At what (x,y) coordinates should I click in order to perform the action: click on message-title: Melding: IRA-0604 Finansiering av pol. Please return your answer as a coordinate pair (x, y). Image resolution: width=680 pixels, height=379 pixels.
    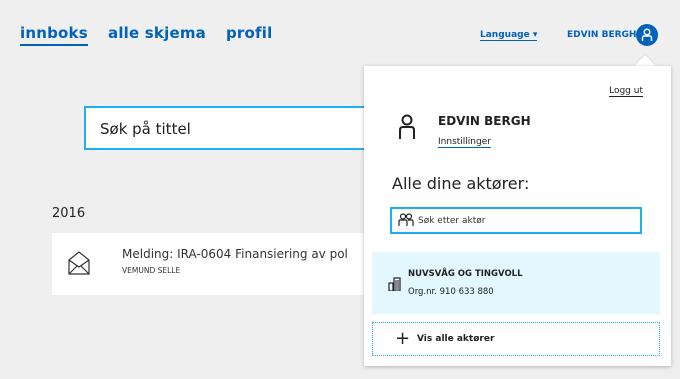
    Looking at the image, I should click on (235, 254).